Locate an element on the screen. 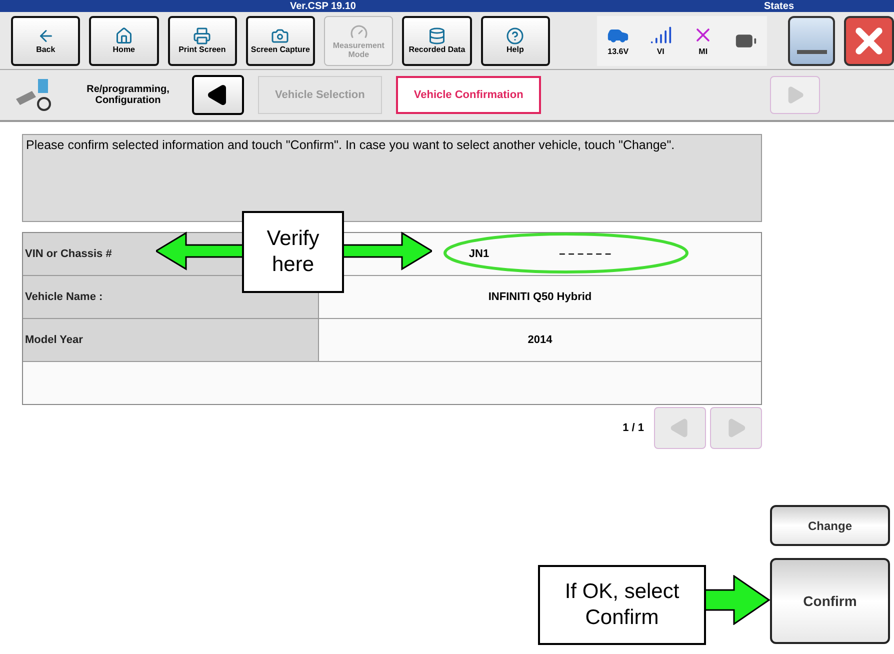  module-title: Re/programming, Configuration is located at coordinates (128, 95).